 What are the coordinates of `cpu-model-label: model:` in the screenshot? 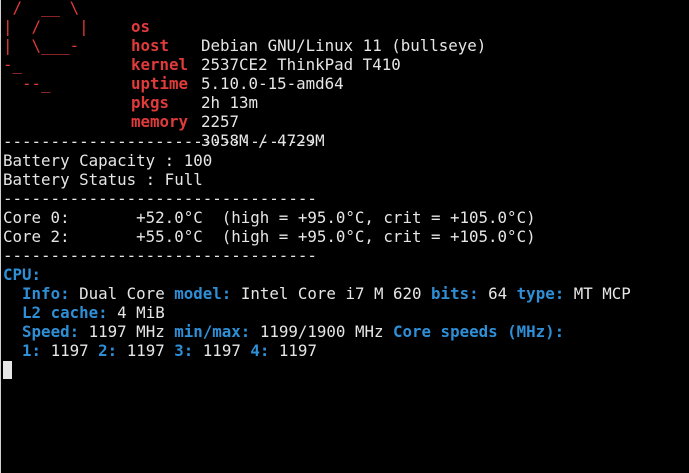 It's located at (203, 293).